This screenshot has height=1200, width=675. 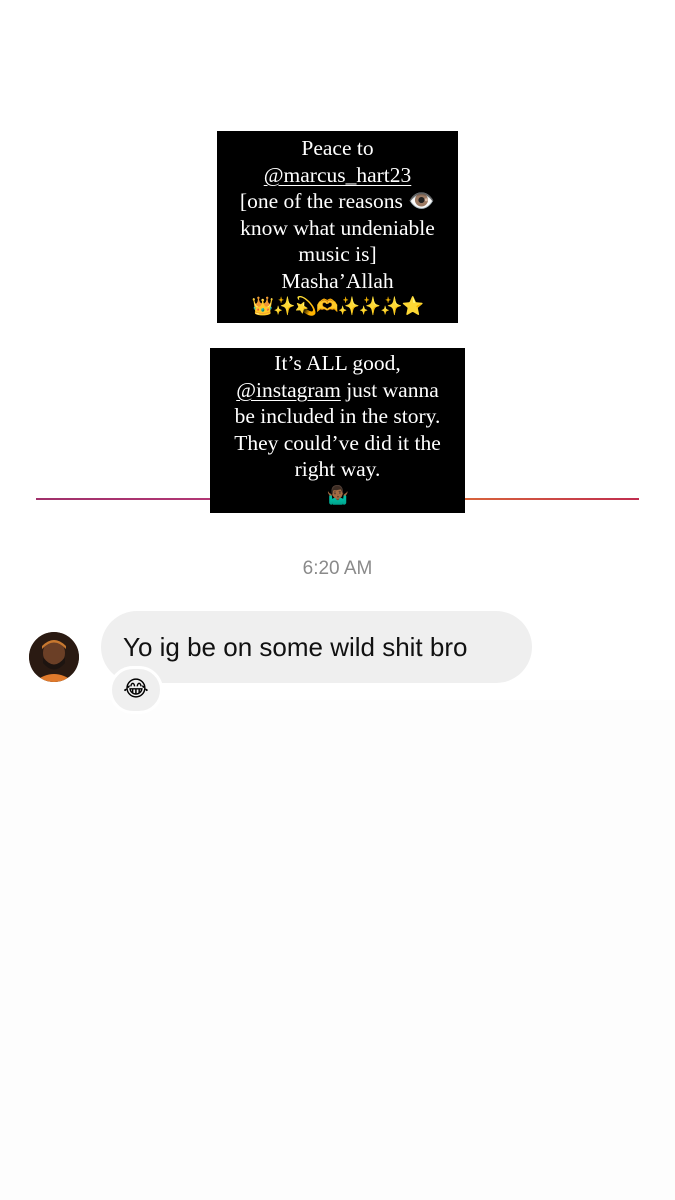 What do you see at coordinates (337, 363) in the screenshot?
I see `story-2-line-1: It’s ALL good,` at bounding box center [337, 363].